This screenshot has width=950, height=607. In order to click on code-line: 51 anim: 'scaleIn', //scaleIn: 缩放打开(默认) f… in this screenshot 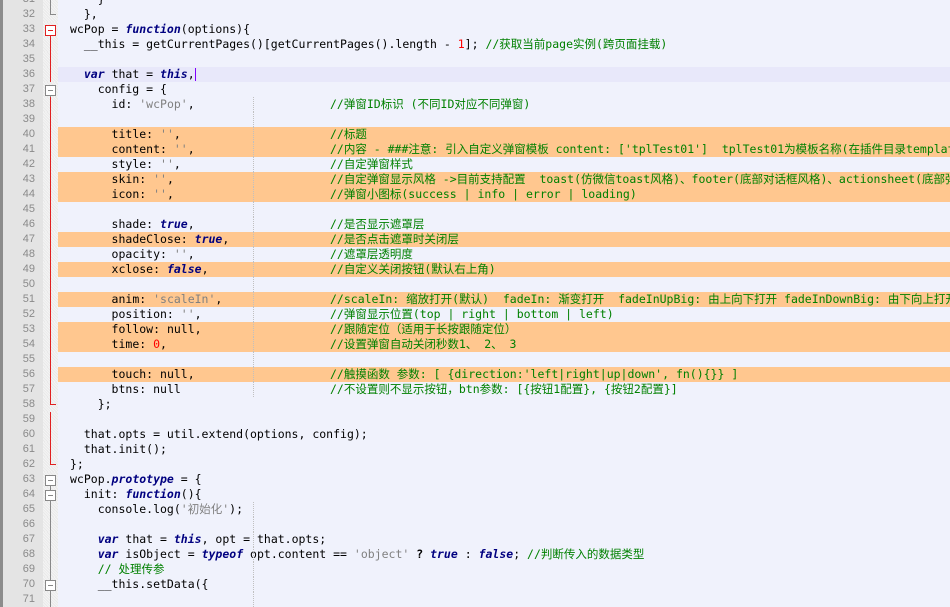, I will do `click(475, 299)`.